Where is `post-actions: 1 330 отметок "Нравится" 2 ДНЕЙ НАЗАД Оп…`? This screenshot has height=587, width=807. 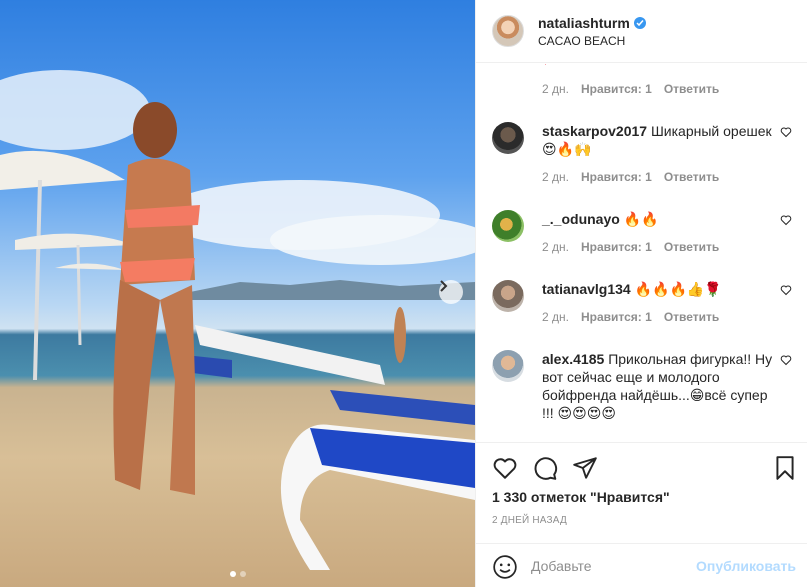 post-actions: 1 330 отметок "Нравится" 2 ДНЕЙ НАЗАД Оп… is located at coordinates (641, 514).